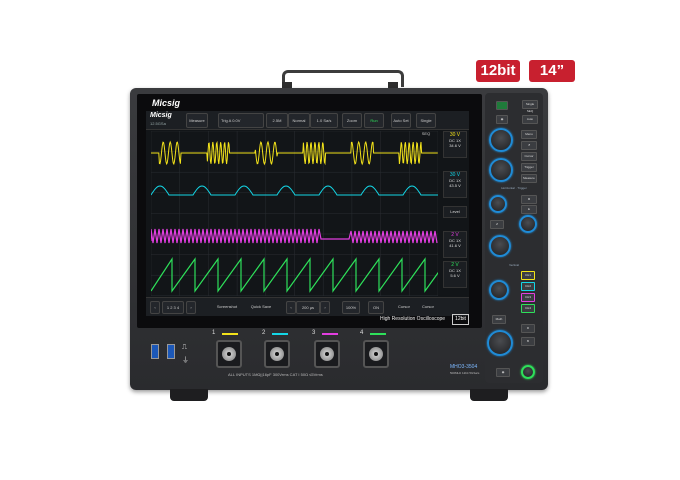 Image resolution: width=680 pixels, height=480 pixels. I want to click on acquire-mode: Normal, so click(299, 120).